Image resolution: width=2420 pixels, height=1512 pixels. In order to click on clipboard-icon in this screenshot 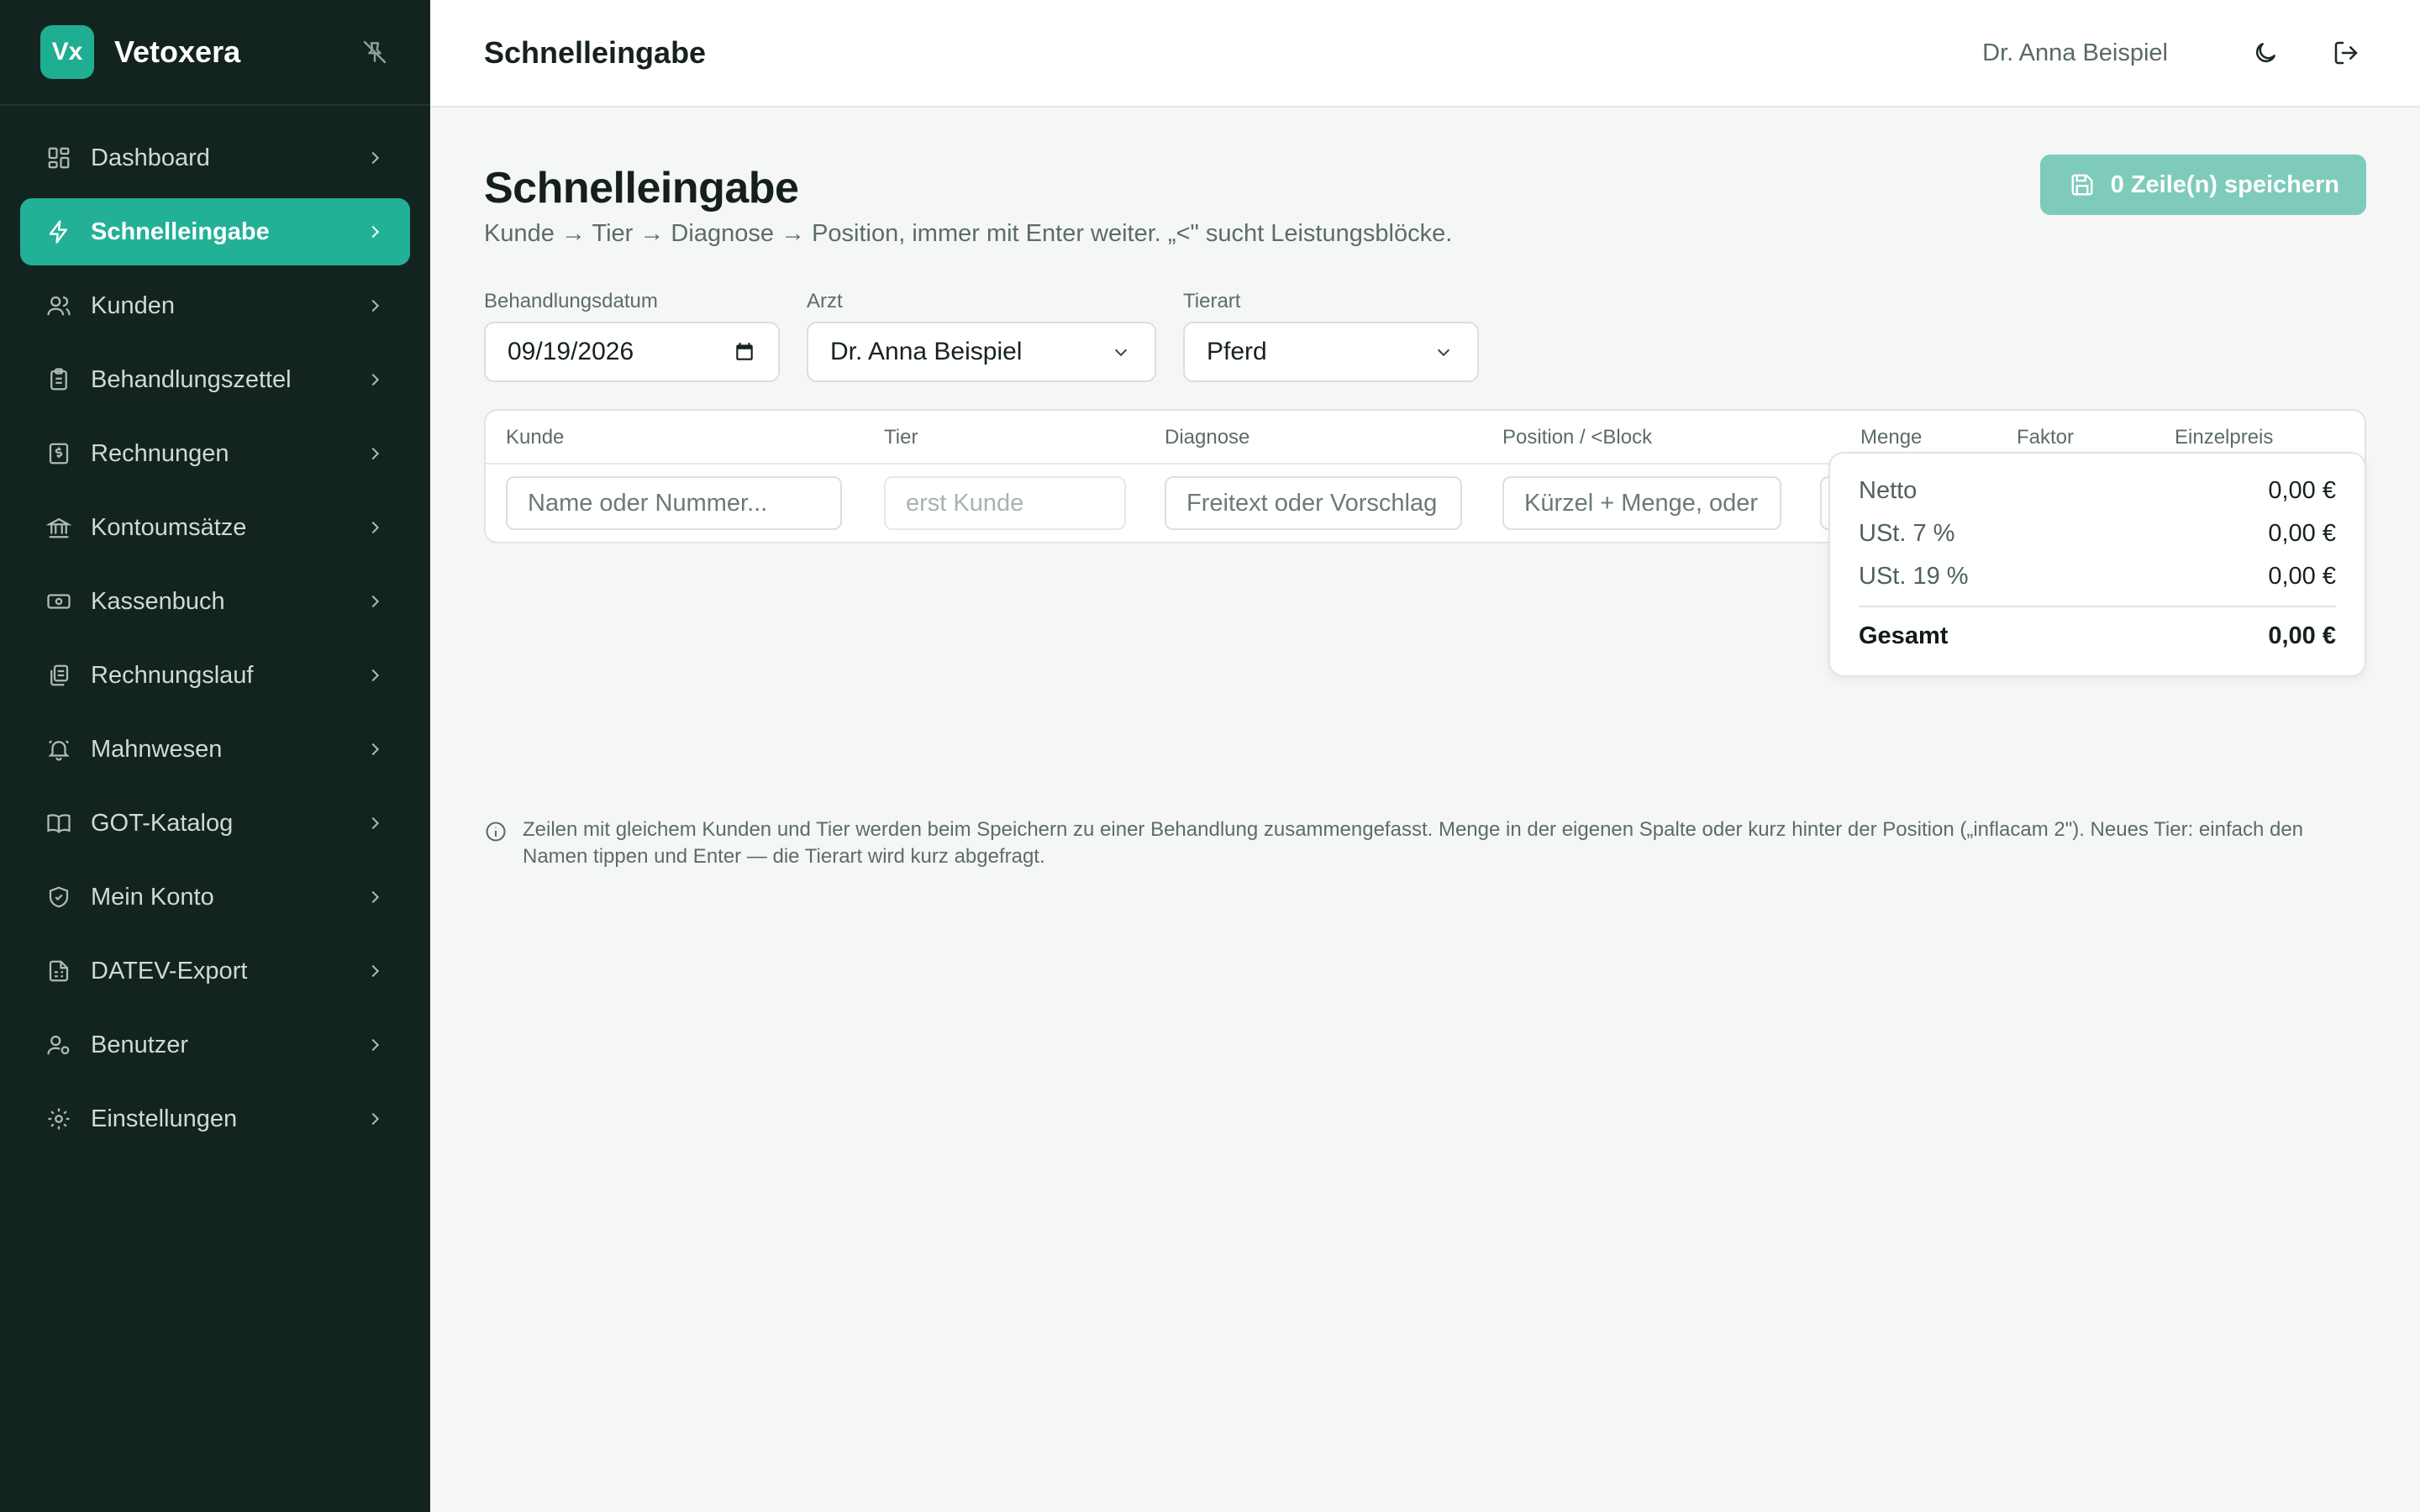, I will do `click(59, 380)`.